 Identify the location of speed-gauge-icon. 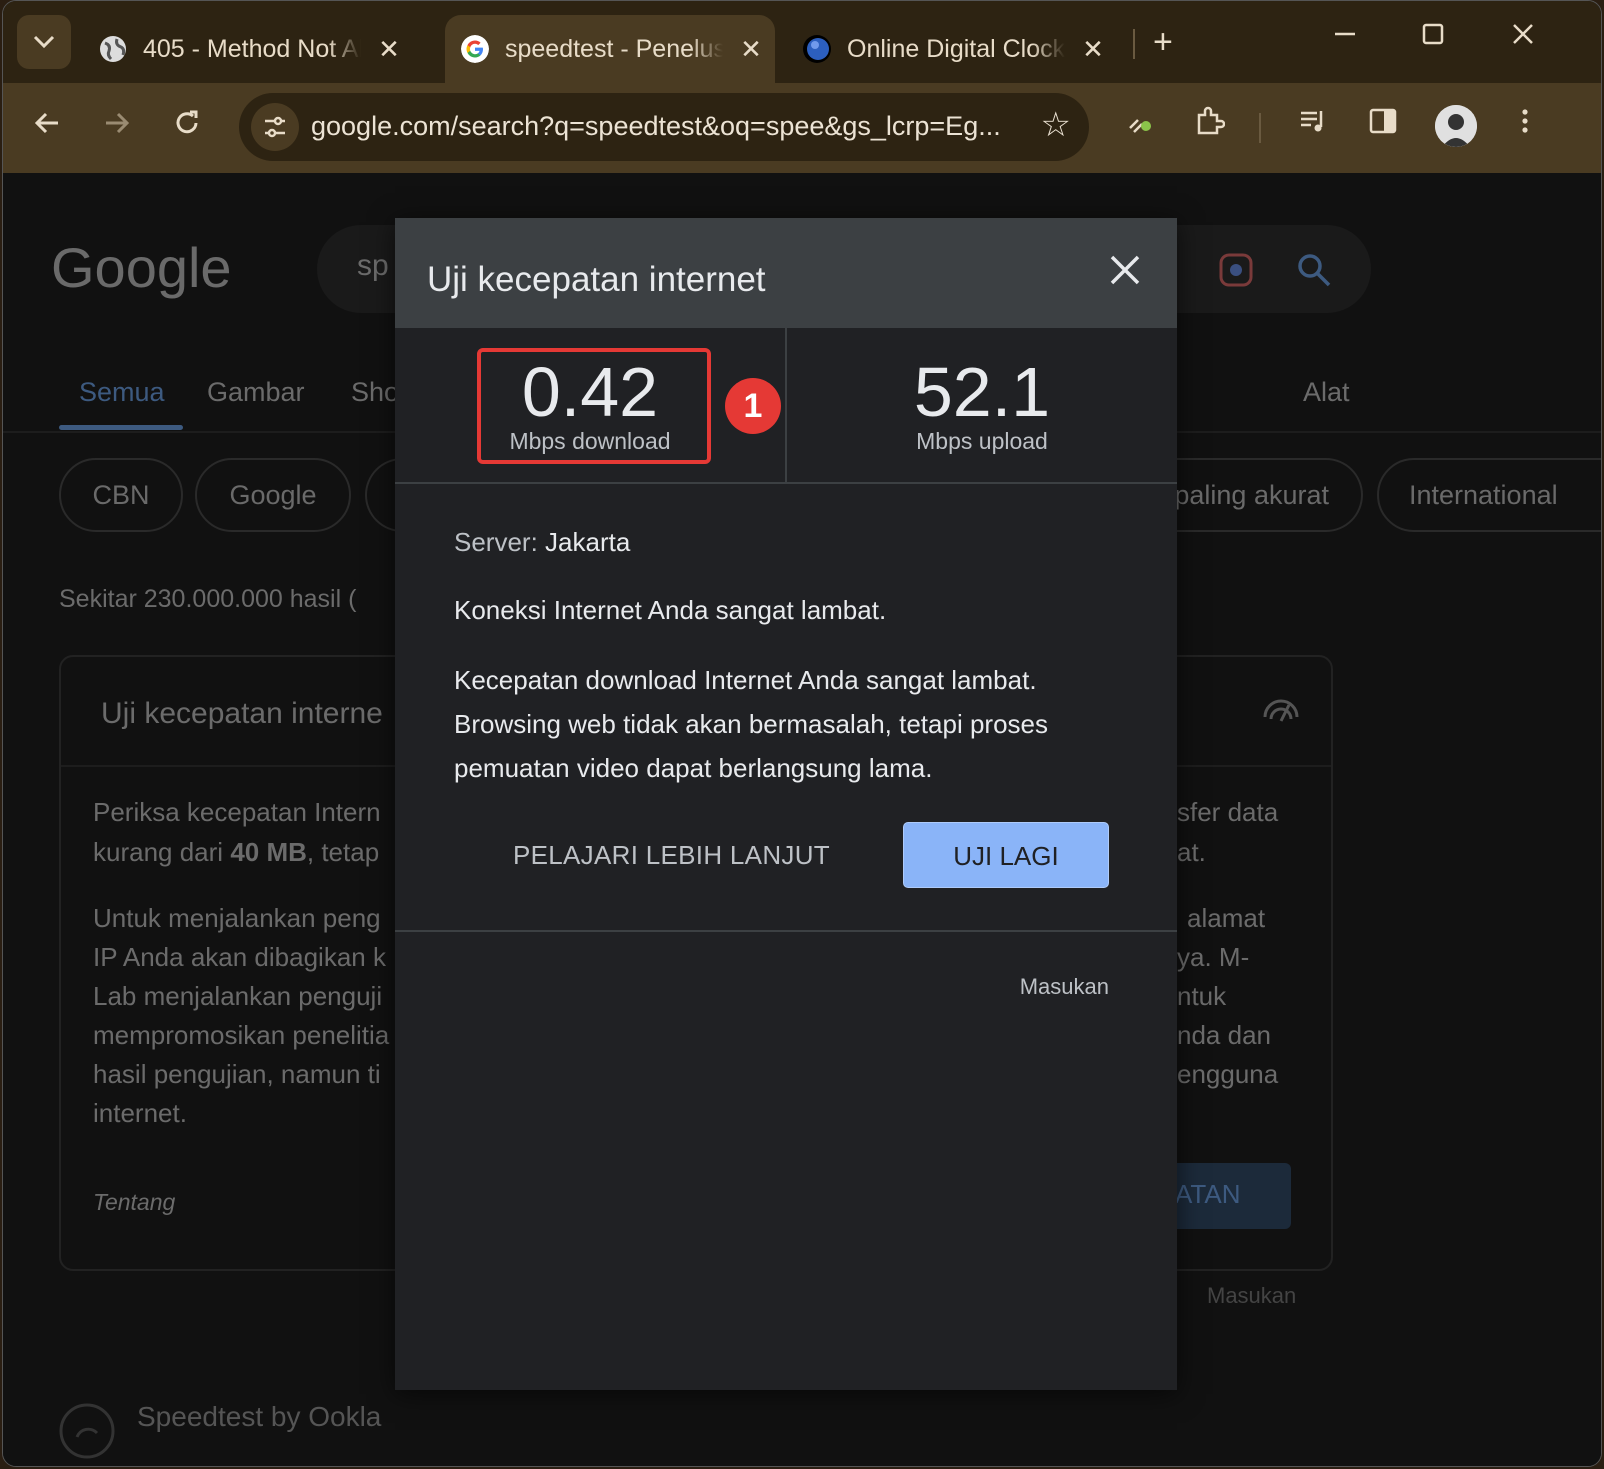
(1281, 710).